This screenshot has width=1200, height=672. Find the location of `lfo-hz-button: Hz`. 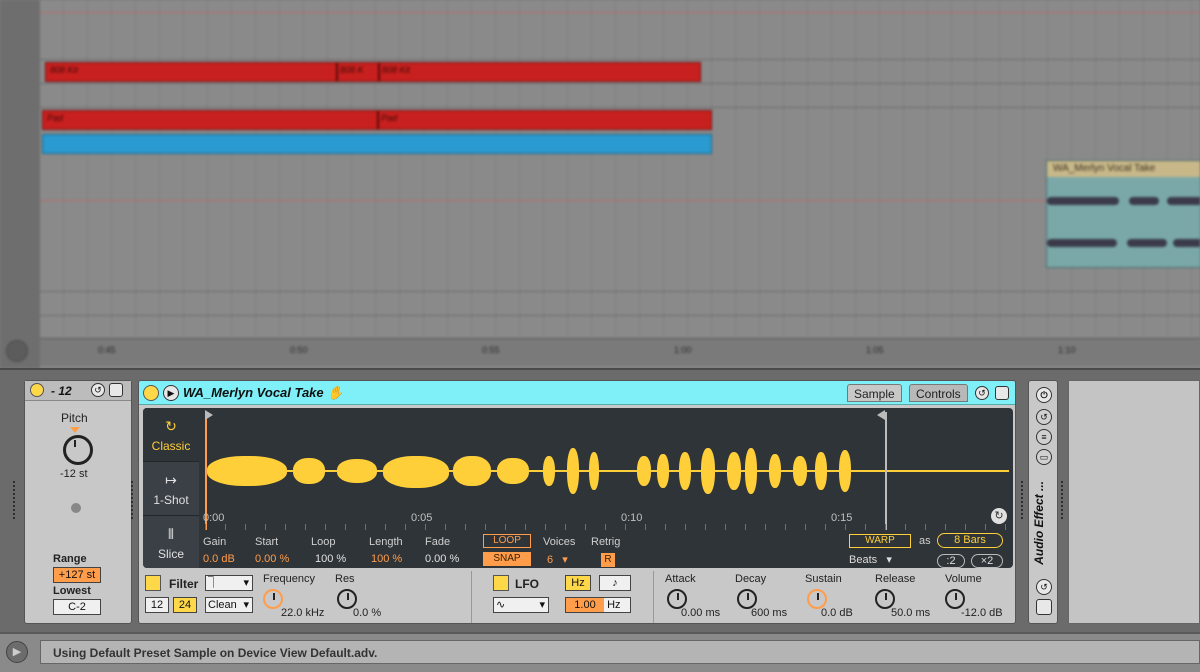

lfo-hz-button: Hz is located at coordinates (578, 583).